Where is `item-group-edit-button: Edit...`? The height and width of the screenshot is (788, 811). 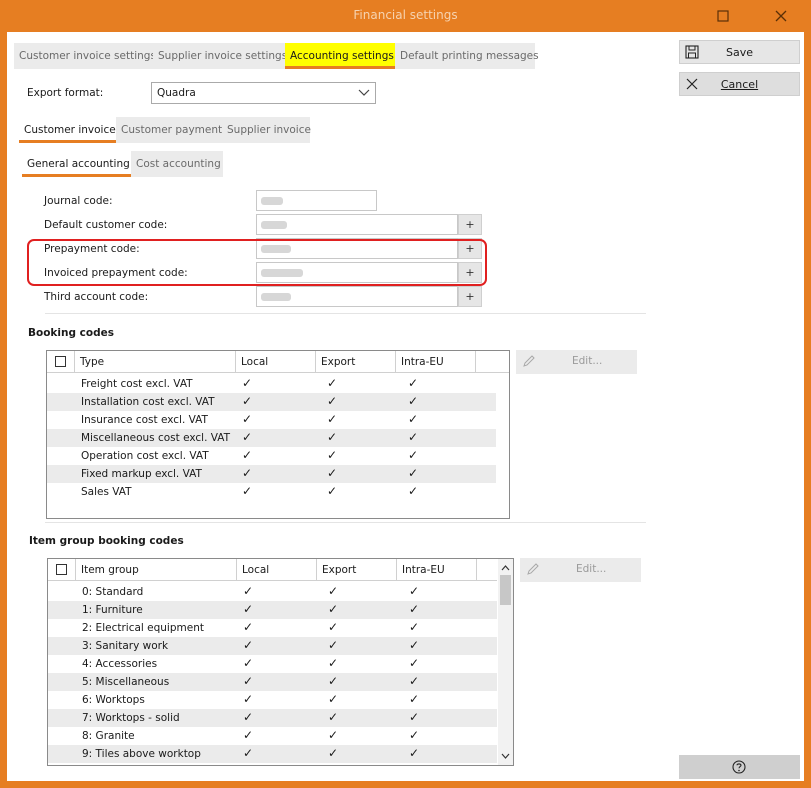 item-group-edit-button: Edit... is located at coordinates (580, 570).